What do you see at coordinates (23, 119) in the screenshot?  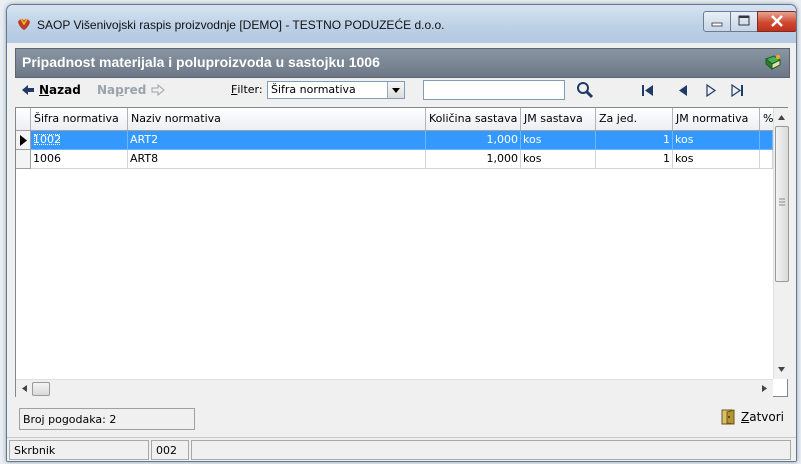 I see `row-indicator-header` at bounding box center [23, 119].